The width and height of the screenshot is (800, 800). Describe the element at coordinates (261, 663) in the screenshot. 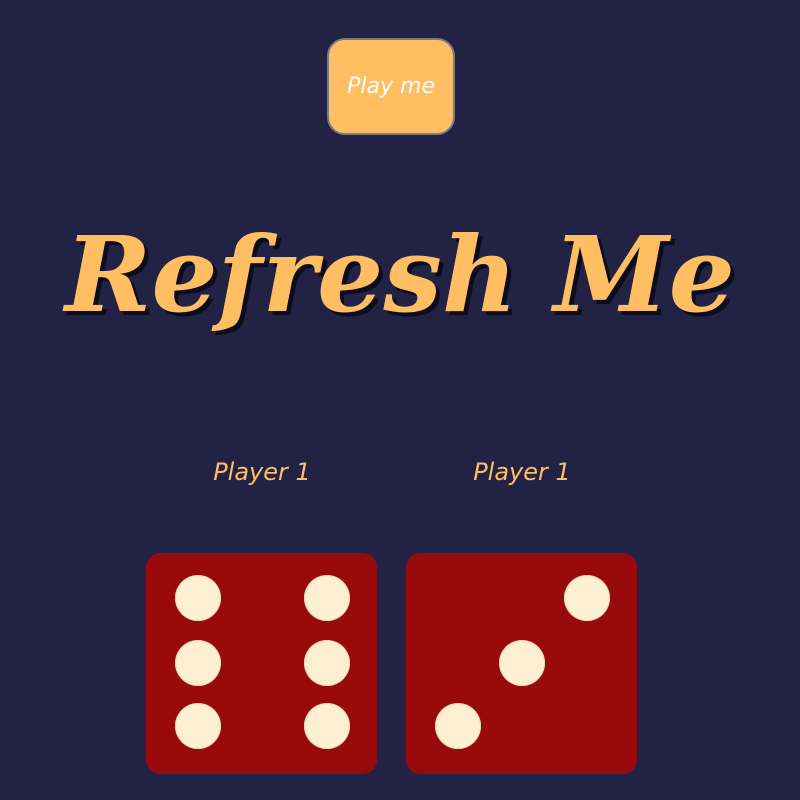

I see `player-1-die` at that location.